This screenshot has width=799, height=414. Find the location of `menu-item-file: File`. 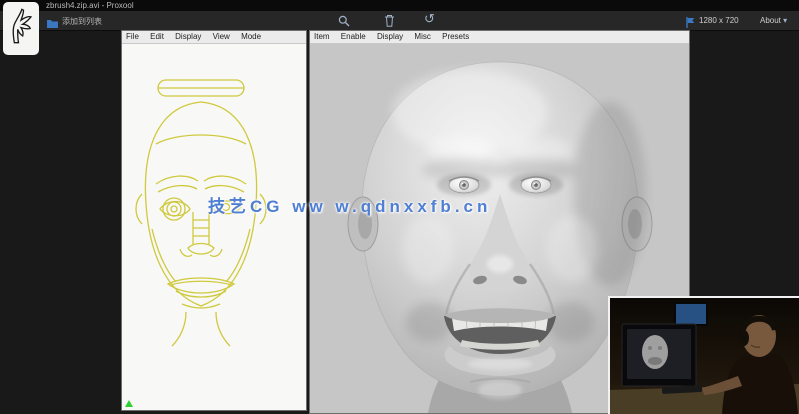

menu-item-file: File is located at coordinates (132, 36).